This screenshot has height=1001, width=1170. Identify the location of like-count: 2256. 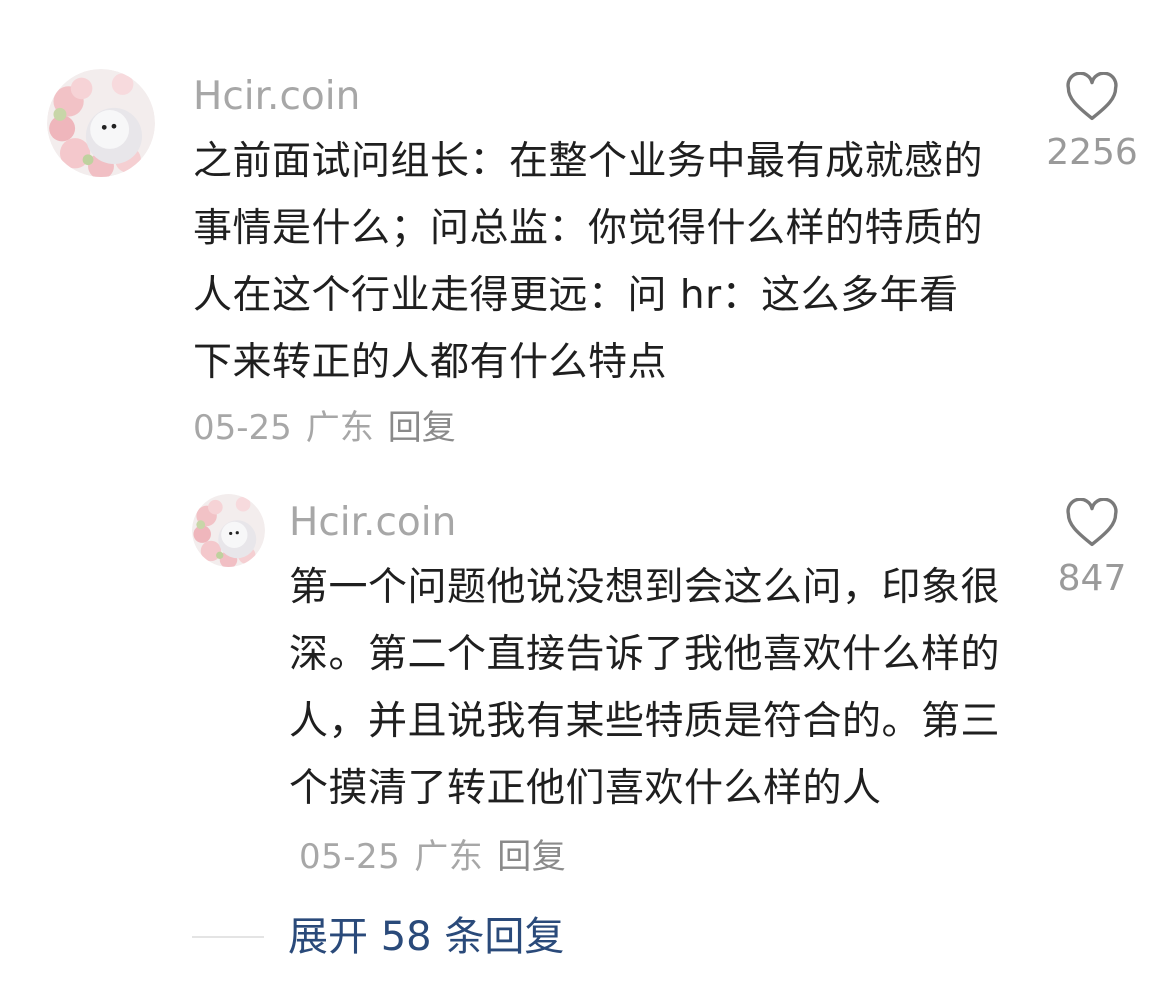
(1092, 152).